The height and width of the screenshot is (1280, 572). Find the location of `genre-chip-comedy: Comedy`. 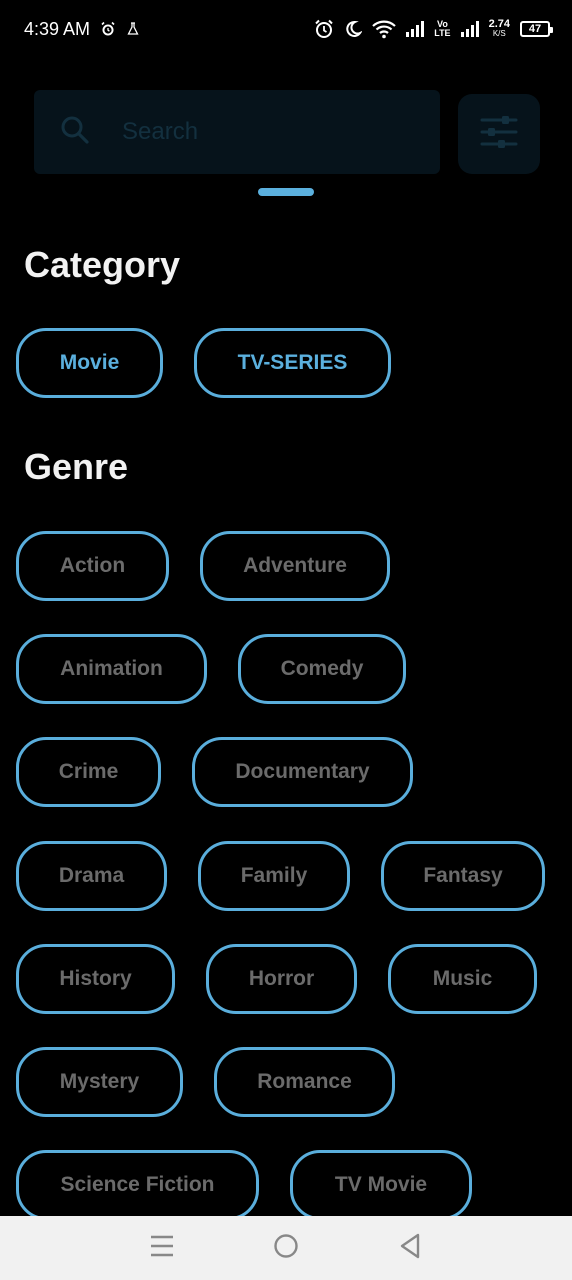

genre-chip-comedy: Comedy is located at coordinates (322, 669).